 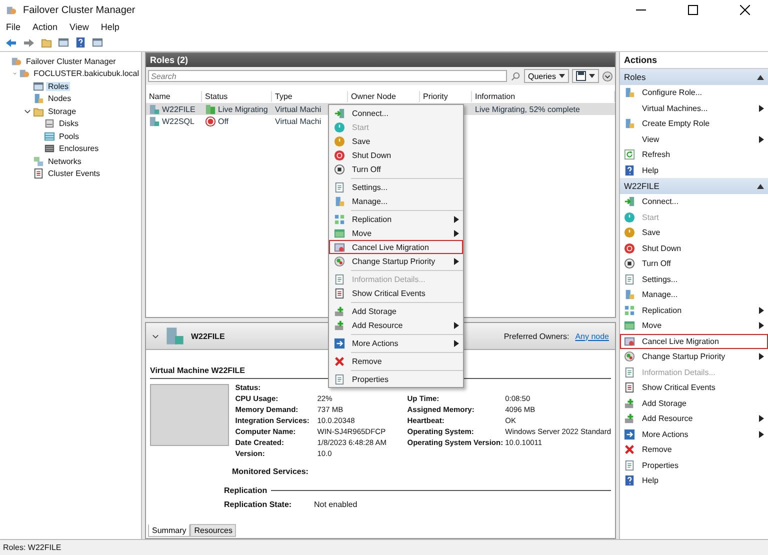 What do you see at coordinates (380, 60) in the screenshot?
I see `panel-title: Roles (2)` at bounding box center [380, 60].